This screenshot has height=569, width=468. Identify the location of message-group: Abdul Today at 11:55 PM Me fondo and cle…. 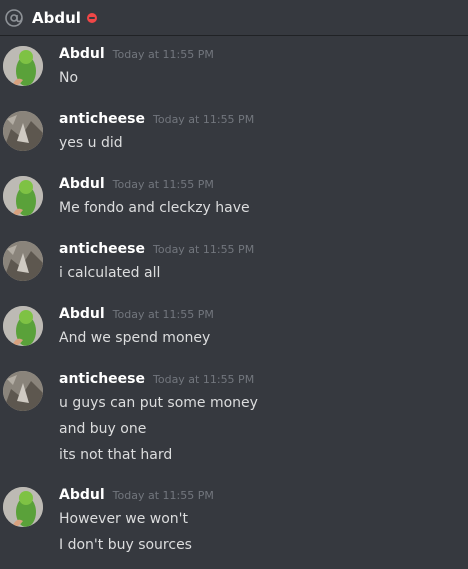
(234, 196).